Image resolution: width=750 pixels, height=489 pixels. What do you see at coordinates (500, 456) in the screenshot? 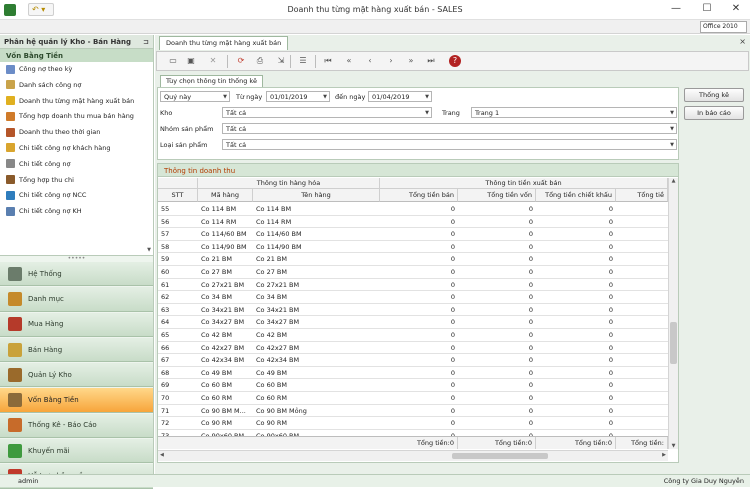
I see `horizontal-scroll-thumb` at bounding box center [500, 456].